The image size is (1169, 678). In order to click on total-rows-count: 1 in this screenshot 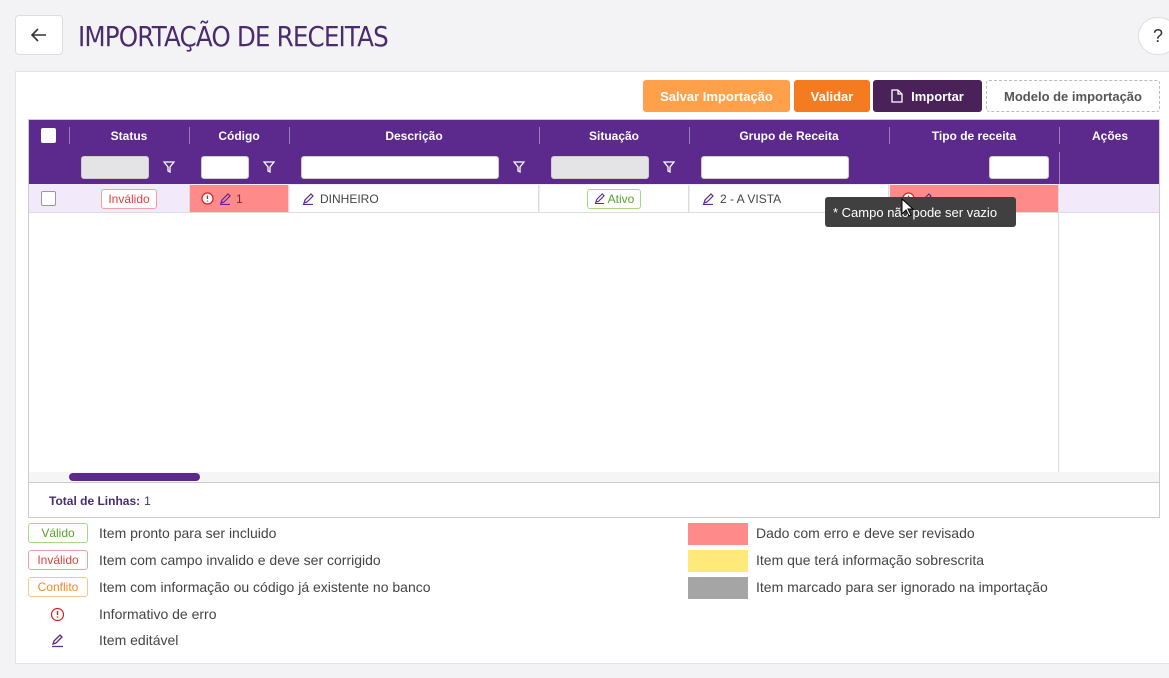, I will do `click(147, 500)`.